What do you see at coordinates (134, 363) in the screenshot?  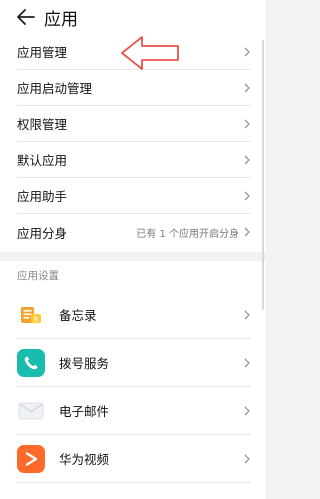 I see `app-item-dialer: 拨号服务` at bounding box center [134, 363].